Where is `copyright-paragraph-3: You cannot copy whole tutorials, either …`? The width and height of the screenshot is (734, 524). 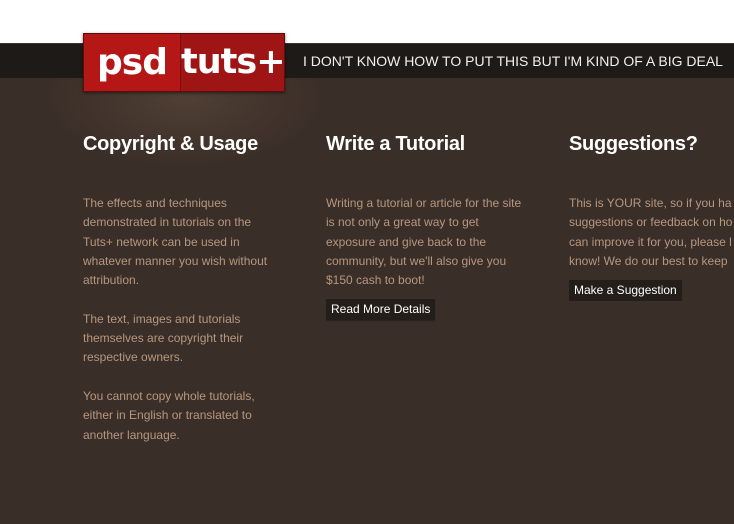
copyright-paragraph-3: You cannot copy whole tutorials, either … is located at coordinates (169, 415).